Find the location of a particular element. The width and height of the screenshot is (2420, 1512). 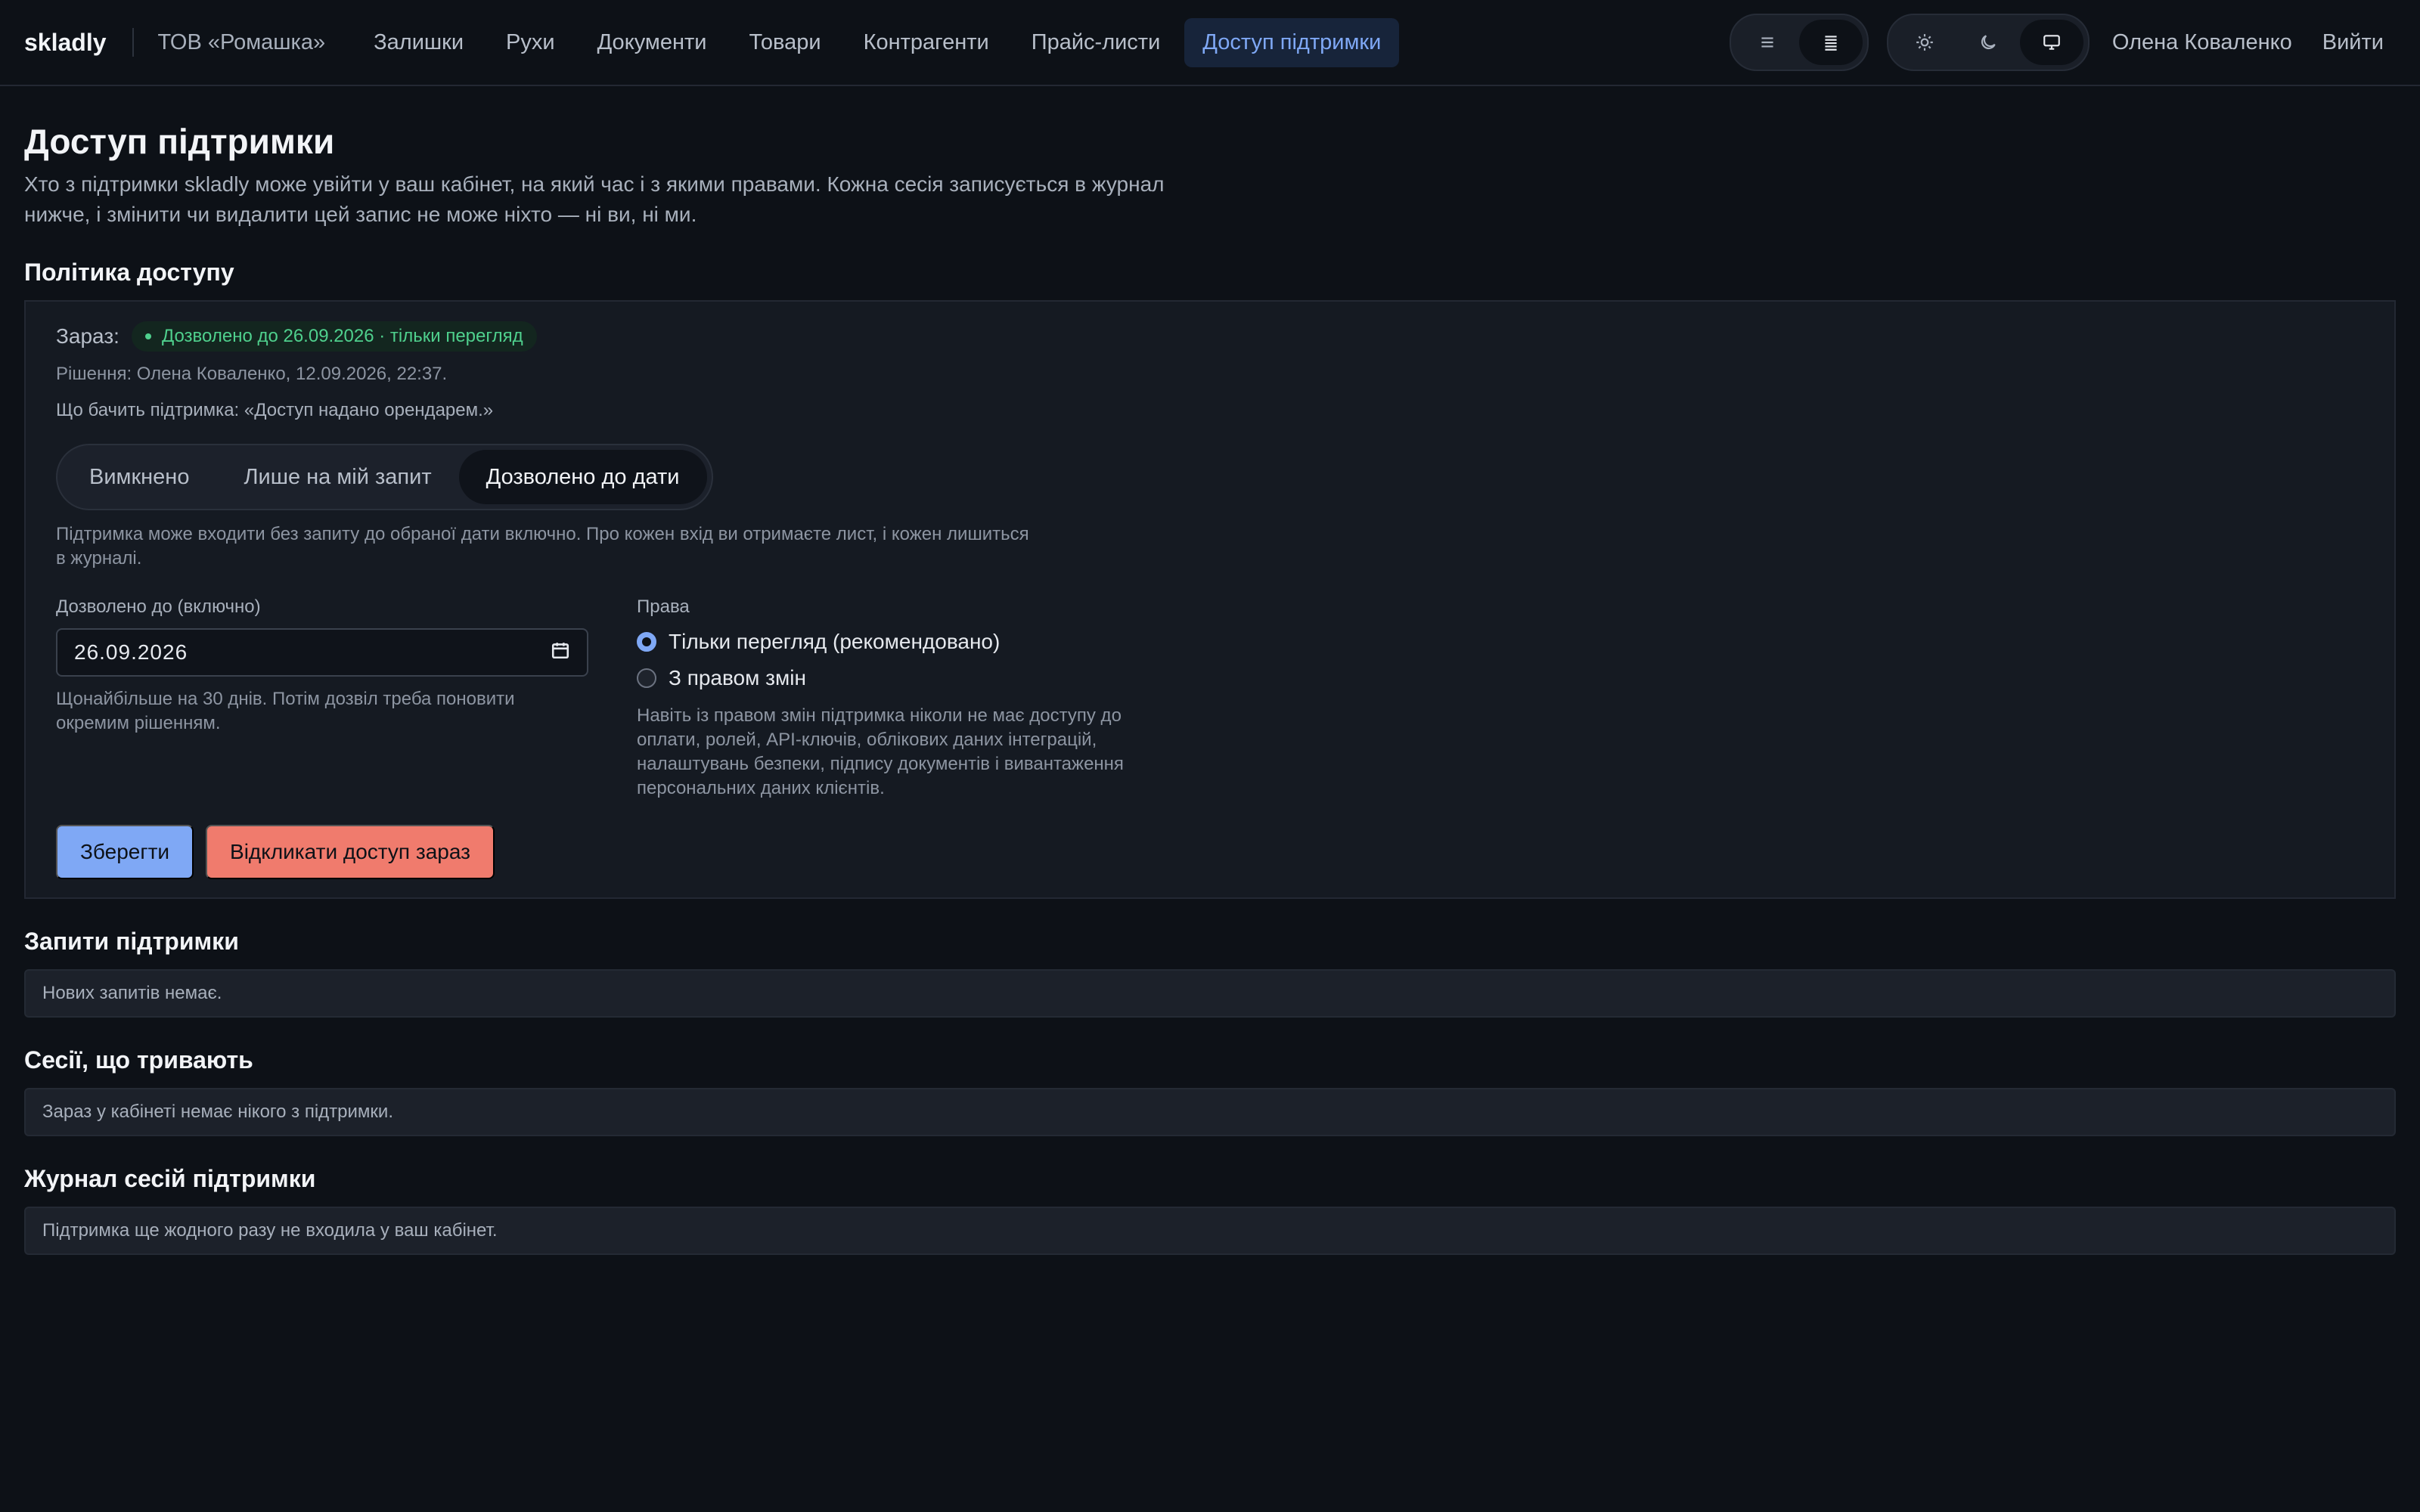

theme-dark-button is located at coordinates (1988, 42).